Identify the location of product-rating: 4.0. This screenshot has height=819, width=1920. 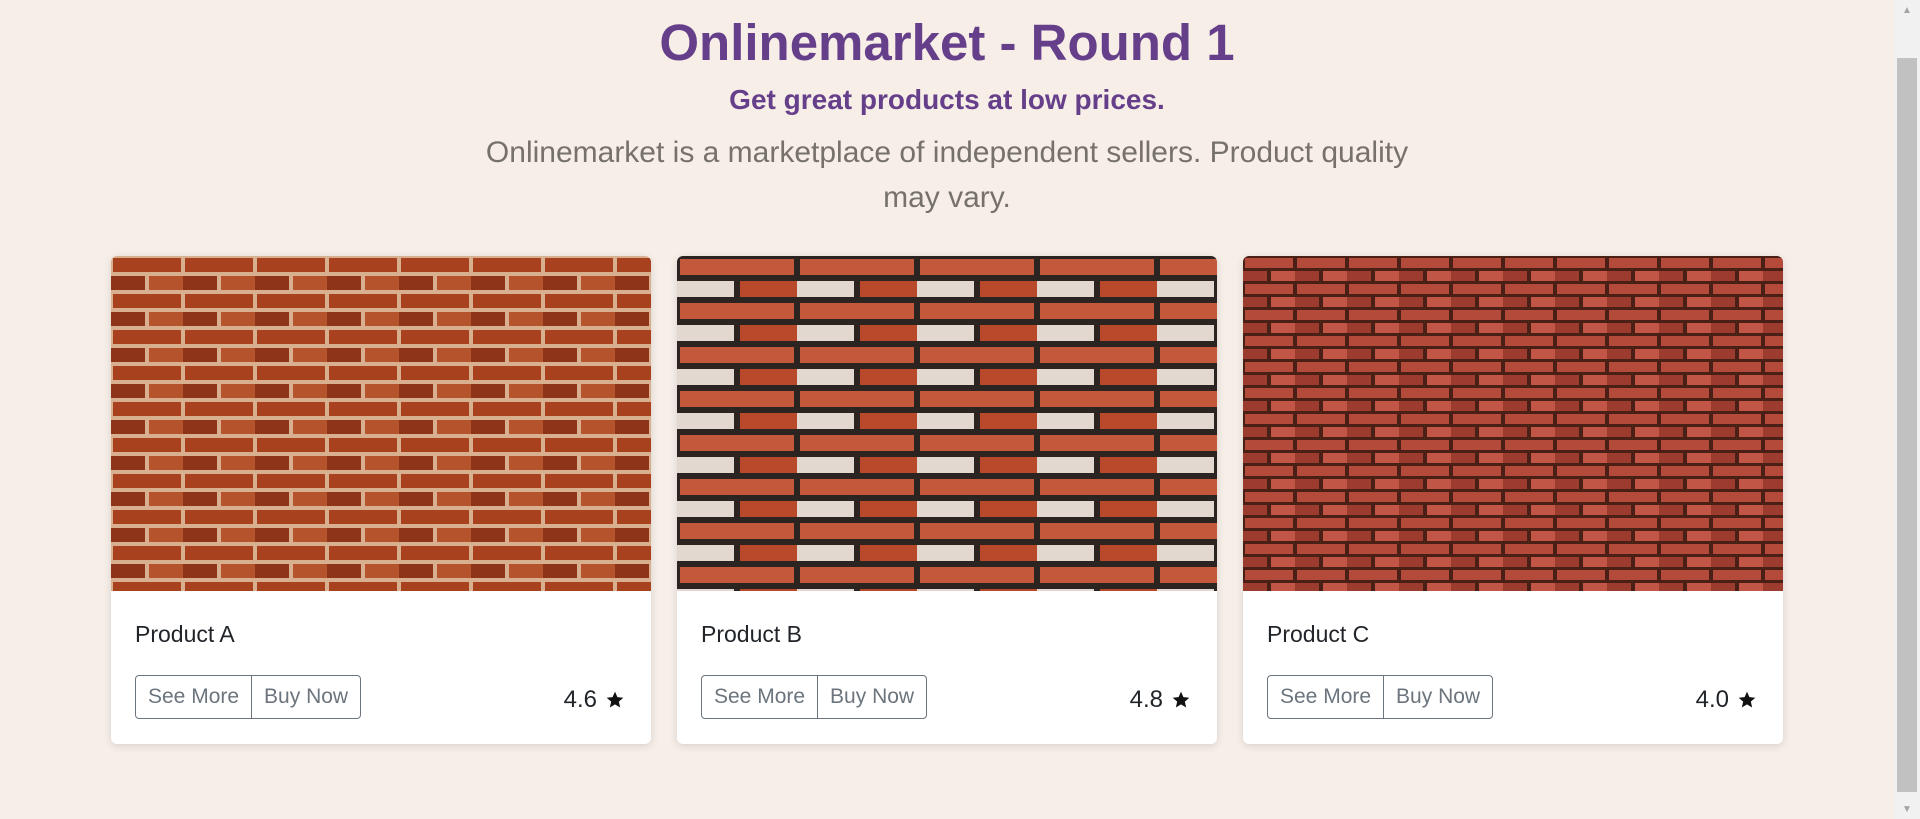
(1726, 700).